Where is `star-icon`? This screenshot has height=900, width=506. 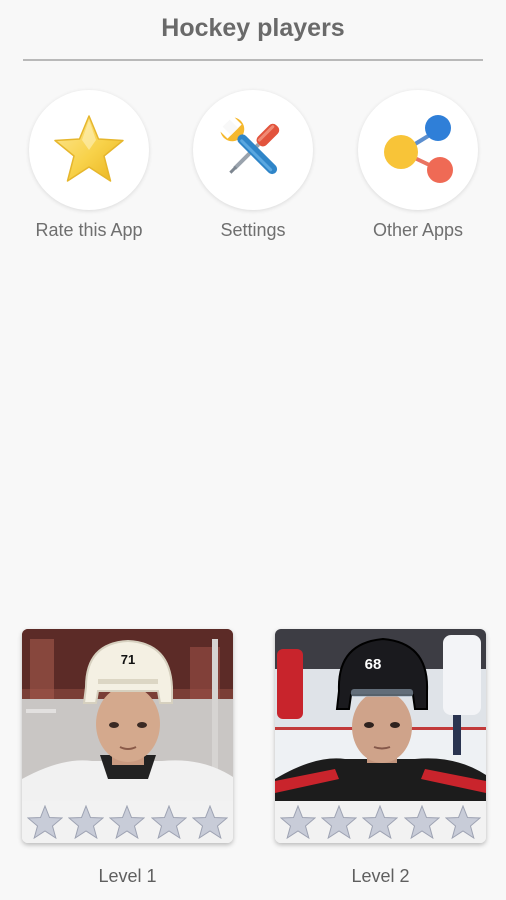
star-icon is located at coordinates (89, 148).